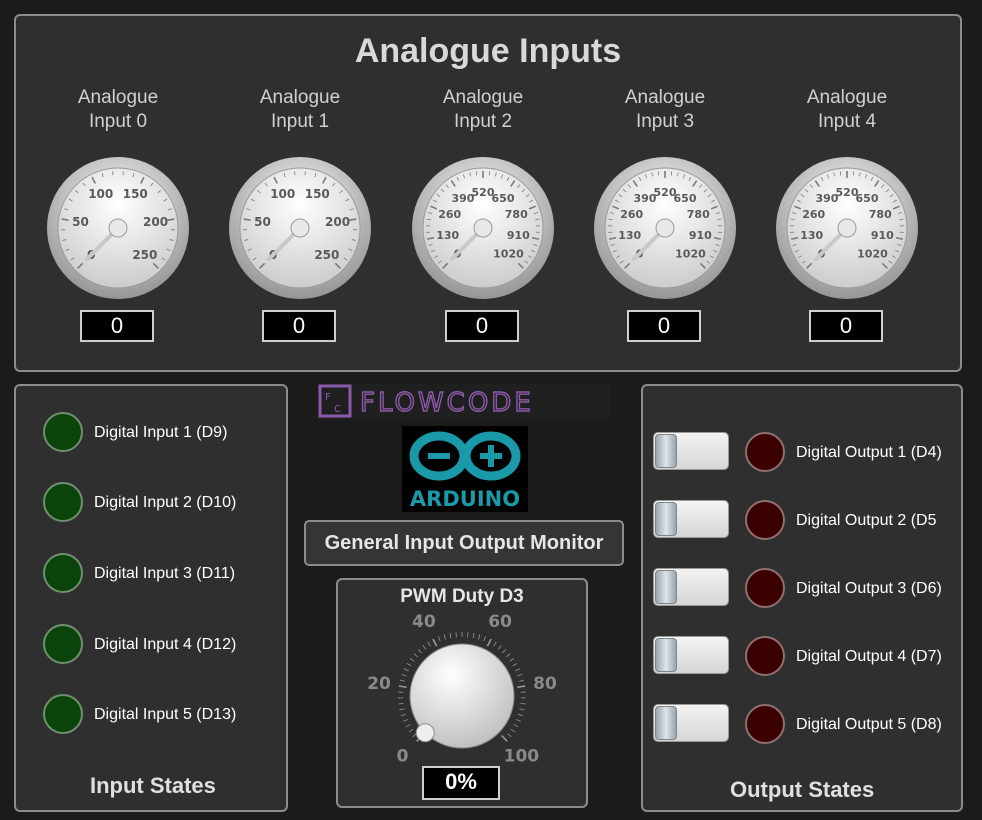 This screenshot has height=820, width=982. What do you see at coordinates (691, 519) in the screenshot?
I see `digital-output-2-toggle` at bounding box center [691, 519].